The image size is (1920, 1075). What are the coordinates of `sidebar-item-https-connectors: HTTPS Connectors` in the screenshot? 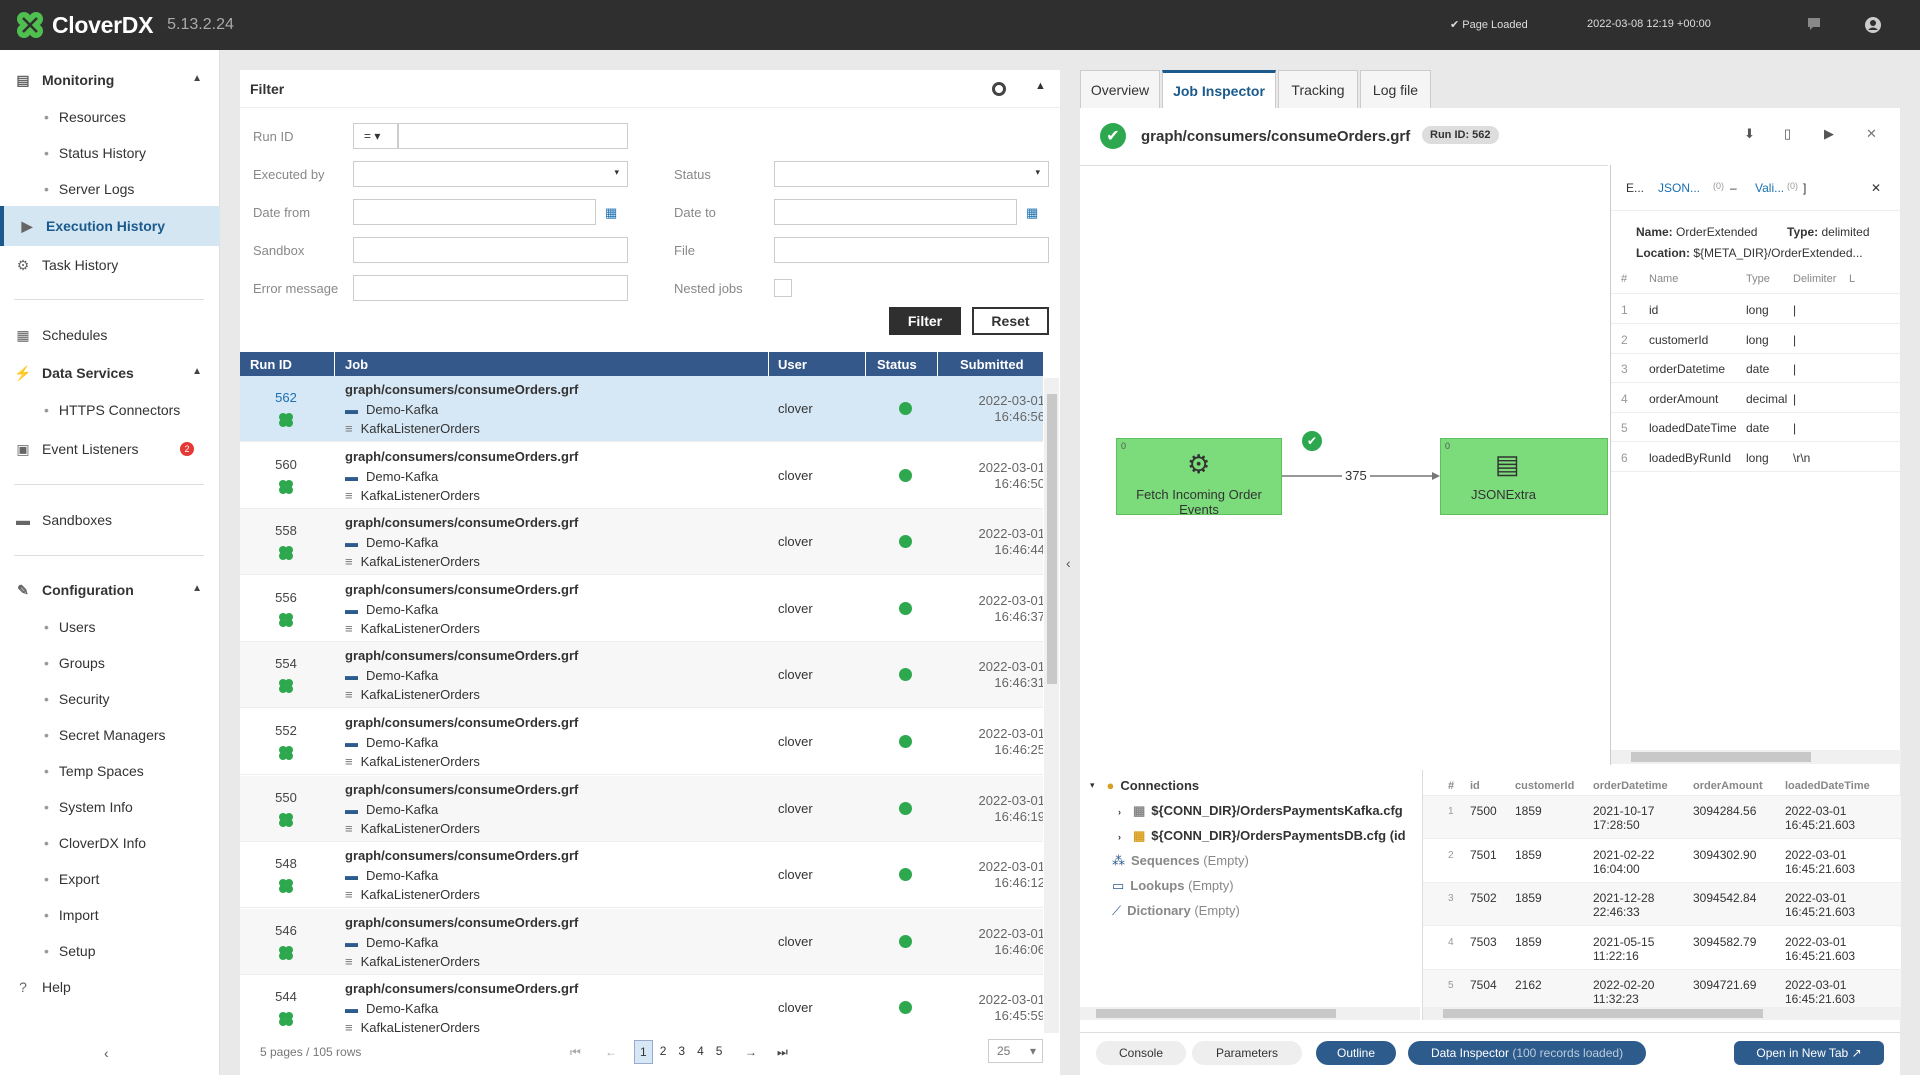 It's located at (112, 410).